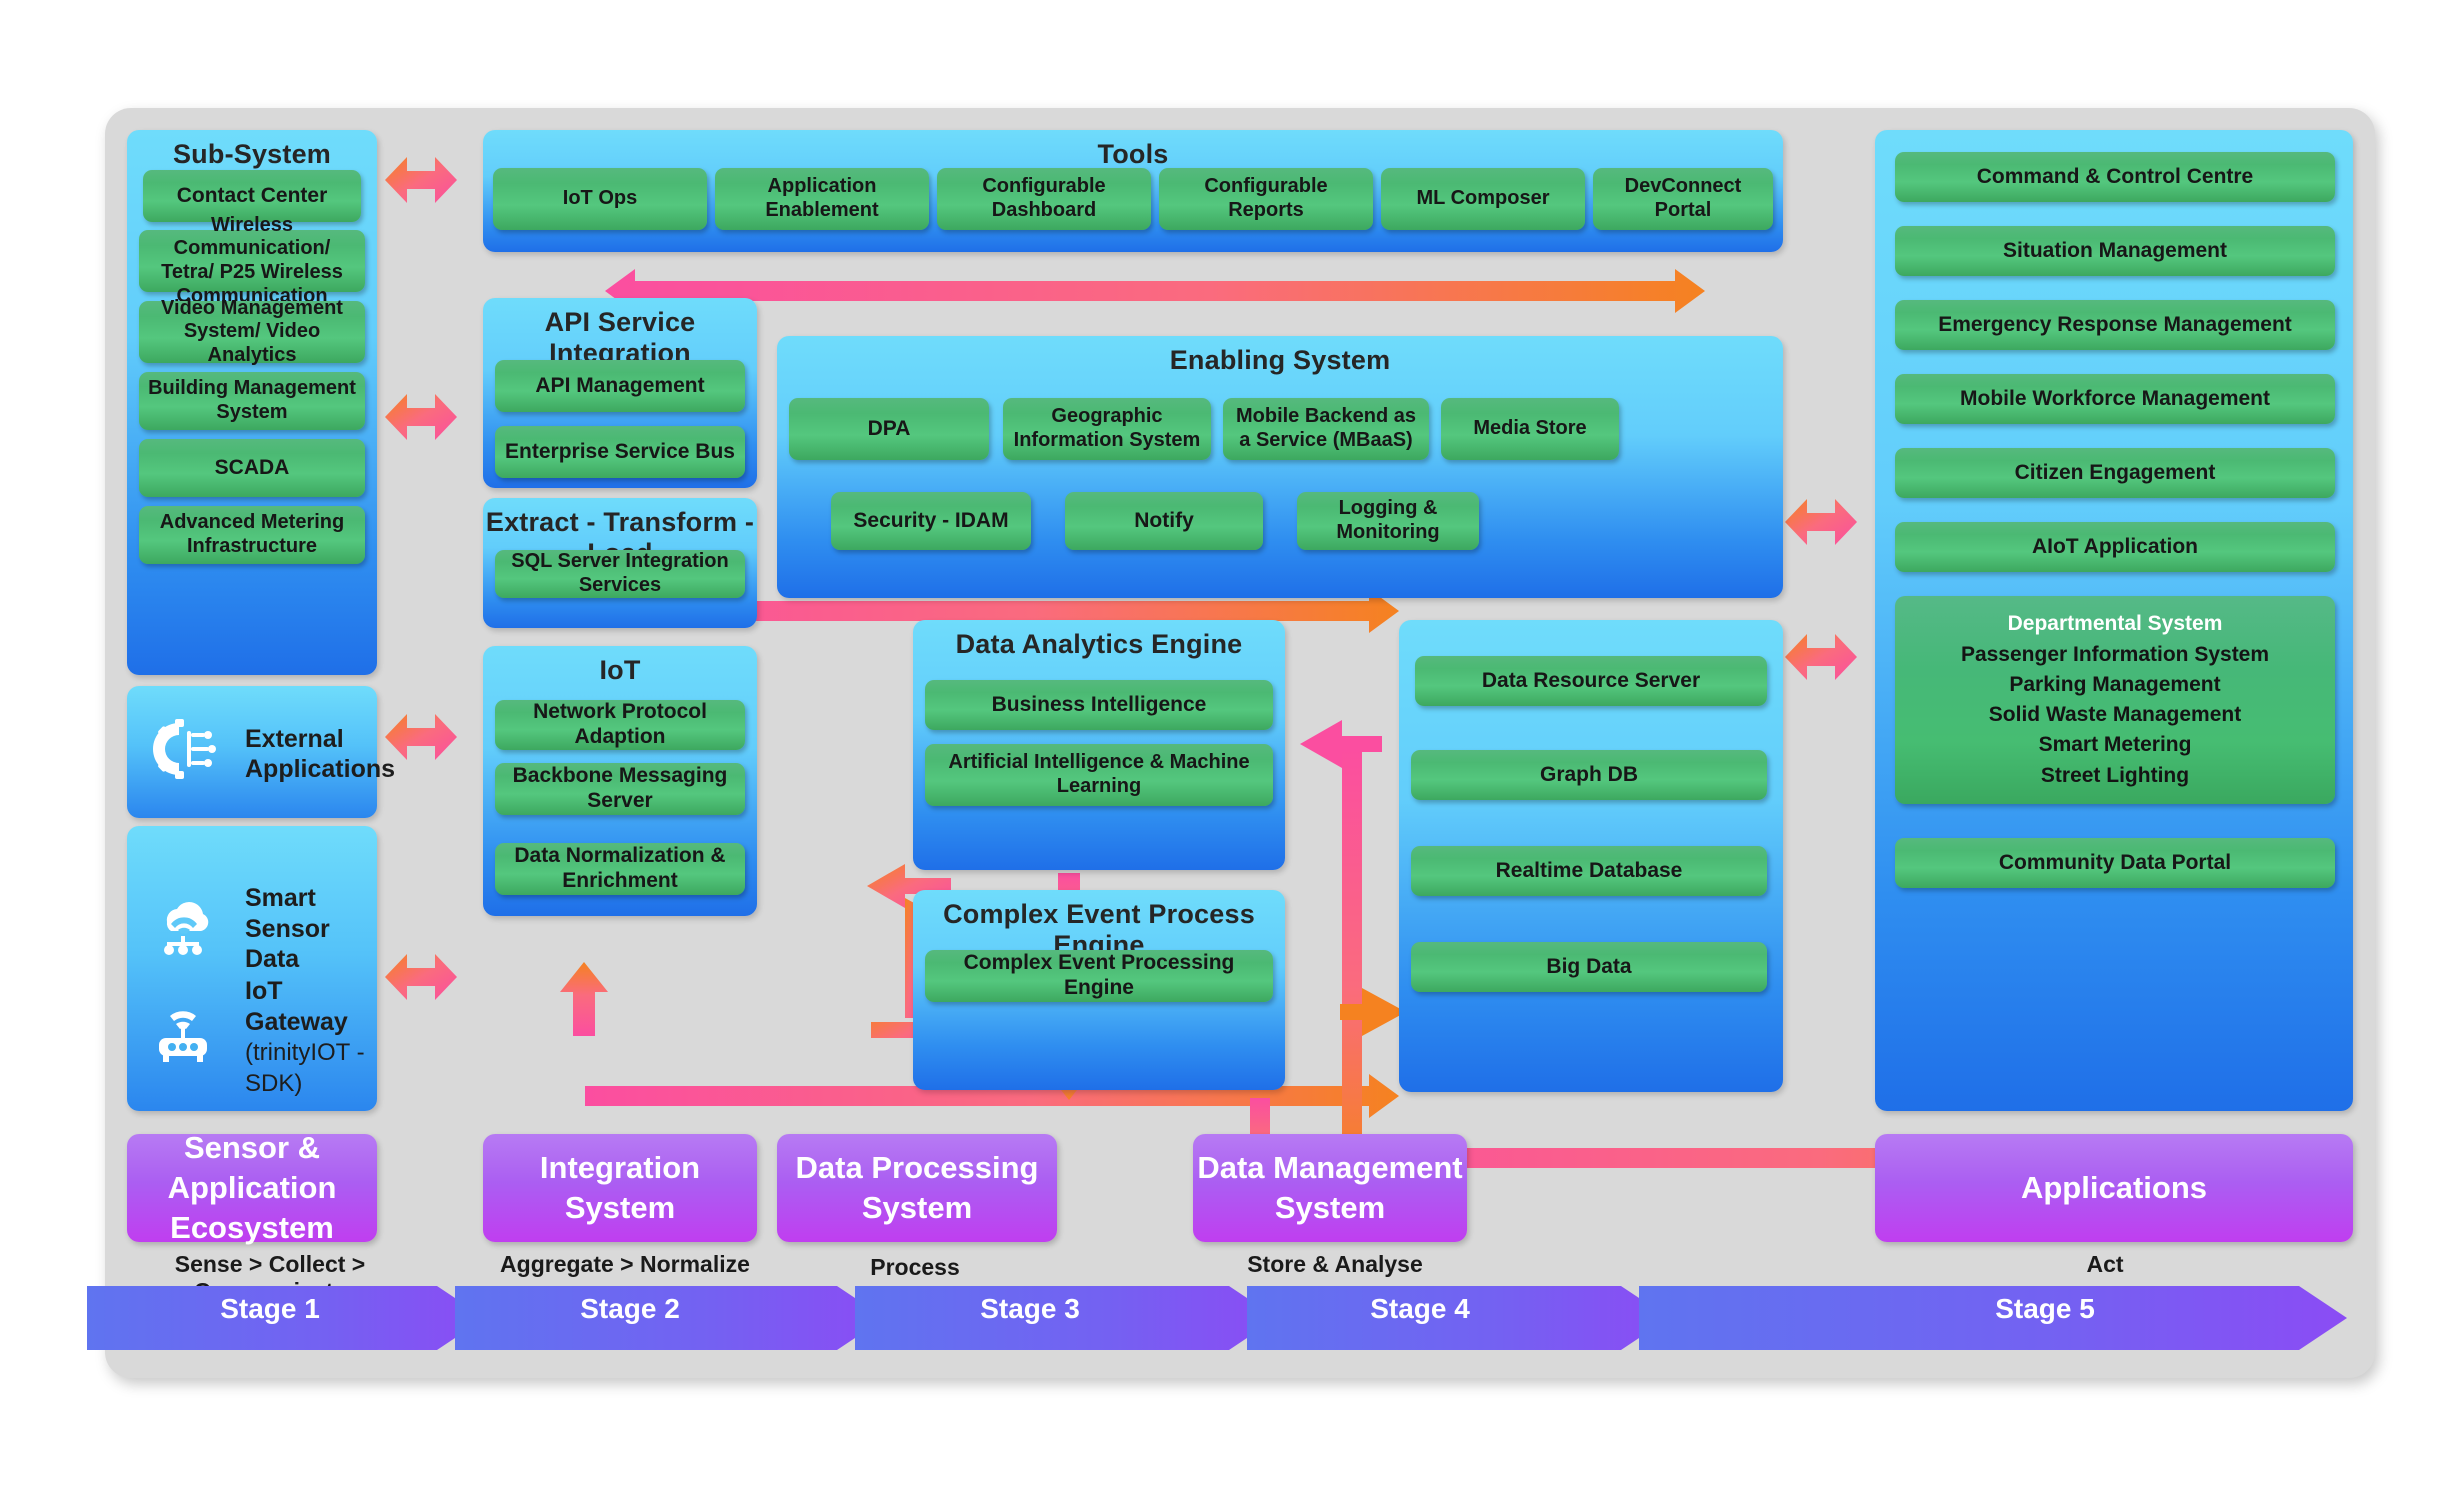 The height and width of the screenshot is (1485, 2448). What do you see at coordinates (1030, 1308) in the screenshot?
I see `stage-label-3: Stage 3` at bounding box center [1030, 1308].